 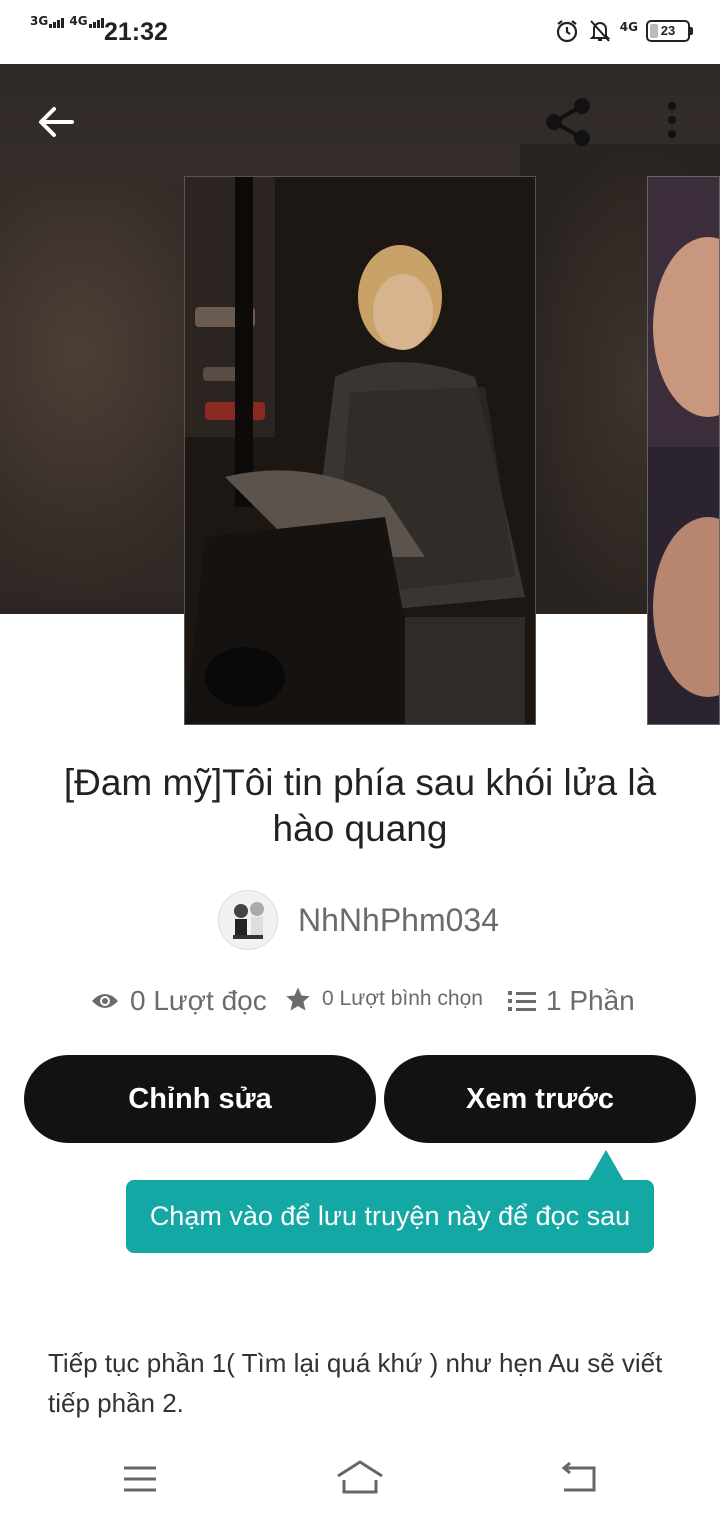 I want to click on eye-icon, so click(x=105, y=1001).